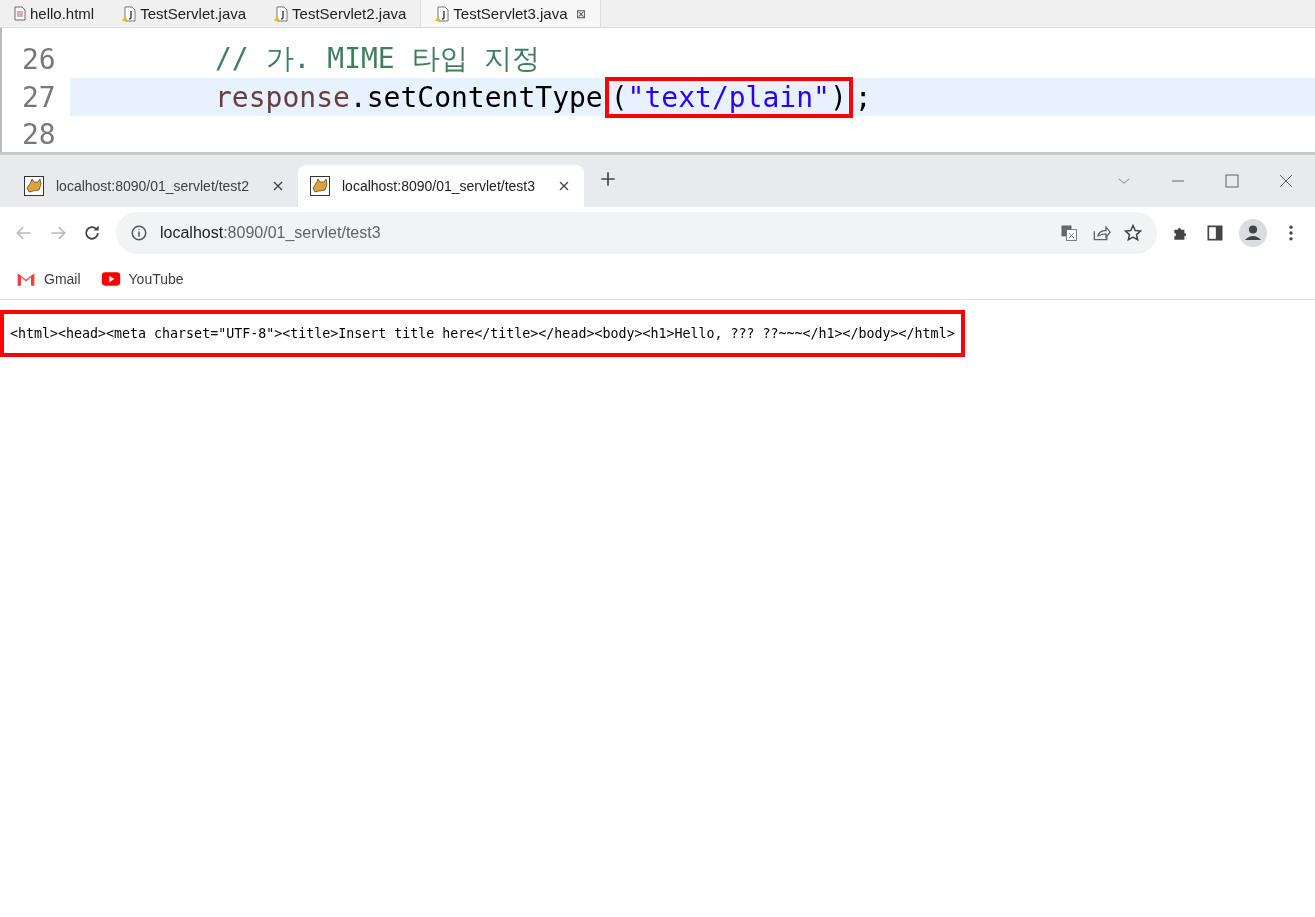  I want to click on editor-tab: TestServlet.java, so click(184, 13).